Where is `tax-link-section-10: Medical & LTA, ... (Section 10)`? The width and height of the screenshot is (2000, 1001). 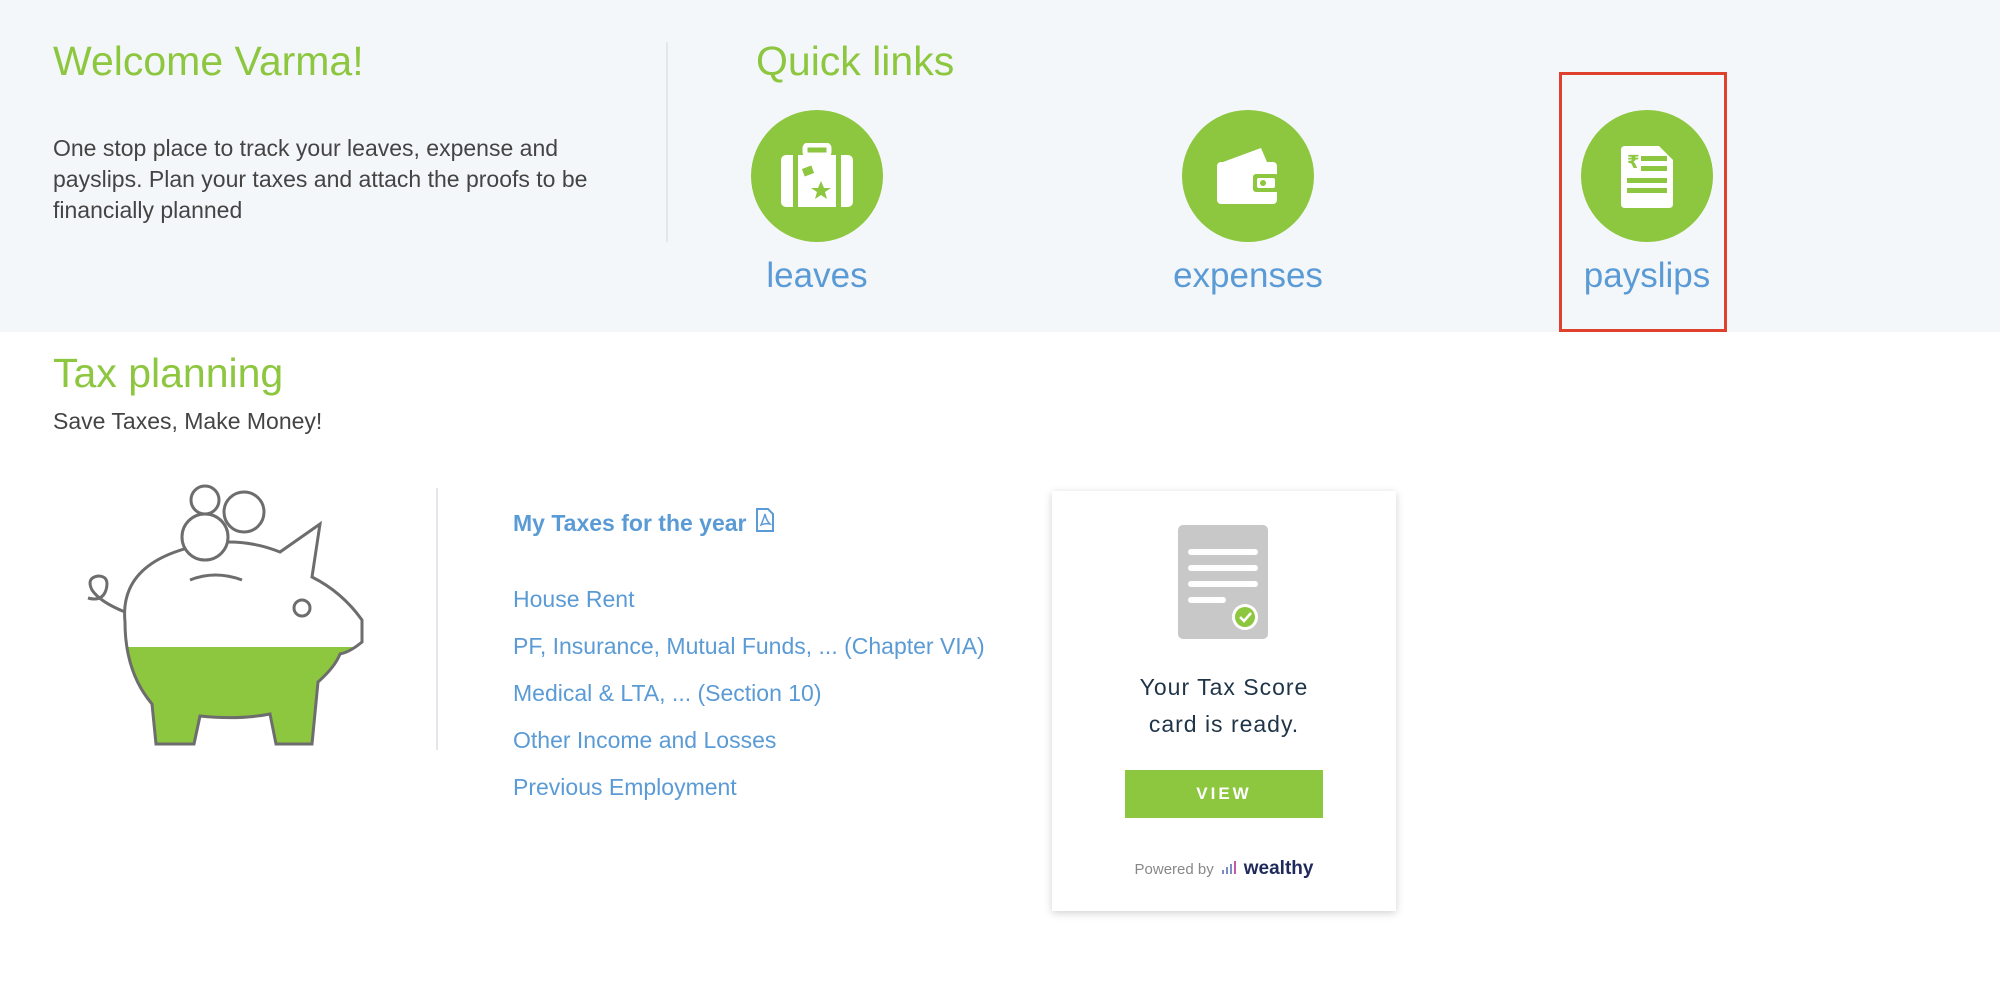 tax-link-section-10: Medical & LTA, ... (Section 10) is located at coordinates (749, 701).